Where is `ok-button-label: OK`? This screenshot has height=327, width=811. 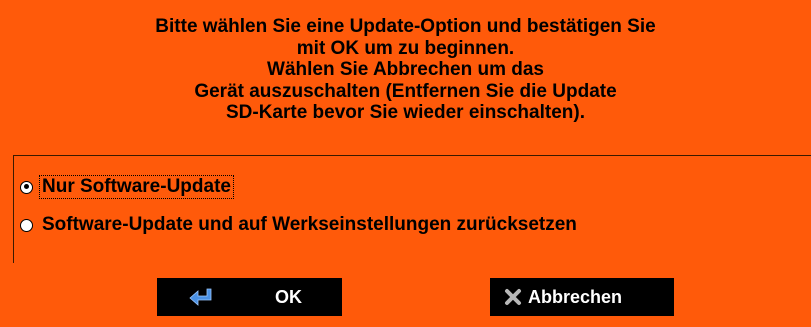 ok-button-label: OK is located at coordinates (288, 296).